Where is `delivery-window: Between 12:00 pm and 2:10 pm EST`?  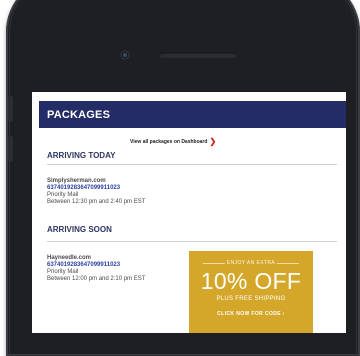 delivery-window: Between 12:00 pm and 2:10 pm EST is located at coordinates (96, 279).